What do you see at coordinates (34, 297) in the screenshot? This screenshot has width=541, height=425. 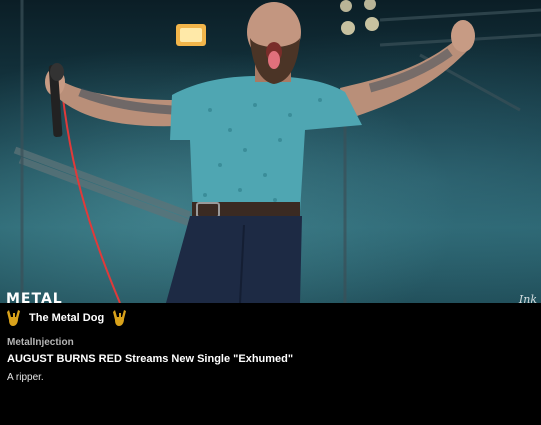 I see `photo-watermark-left: METAL` at bounding box center [34, 297].